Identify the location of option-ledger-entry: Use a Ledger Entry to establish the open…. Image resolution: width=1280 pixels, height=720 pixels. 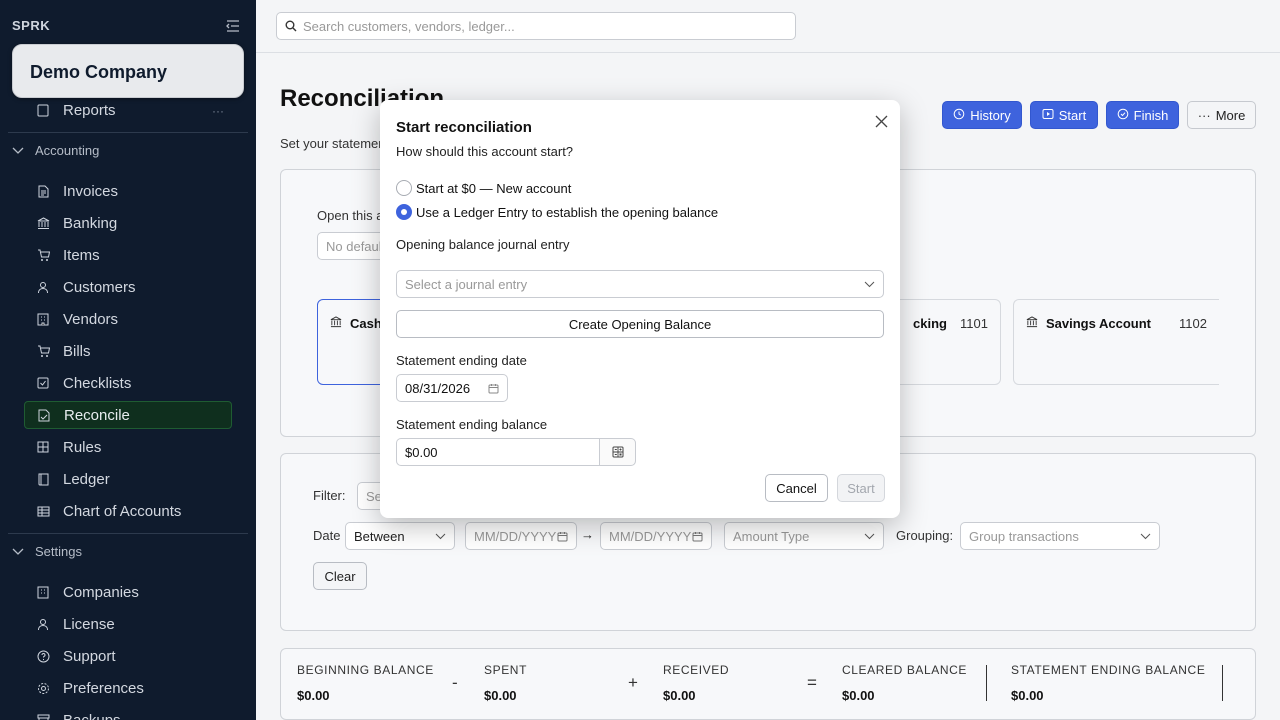
(557, 212).